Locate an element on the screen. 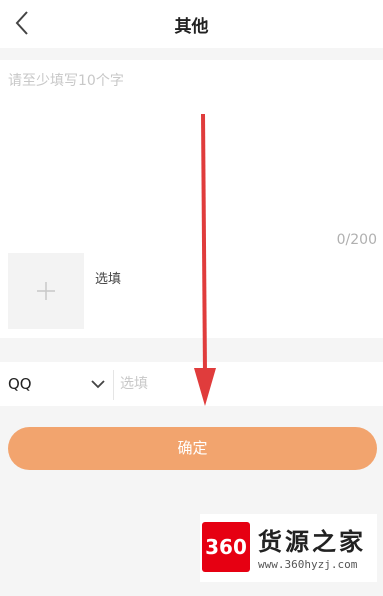 The width and height of the screenshot is (383, 596). plus-icon is located at coordinates (46, 291).